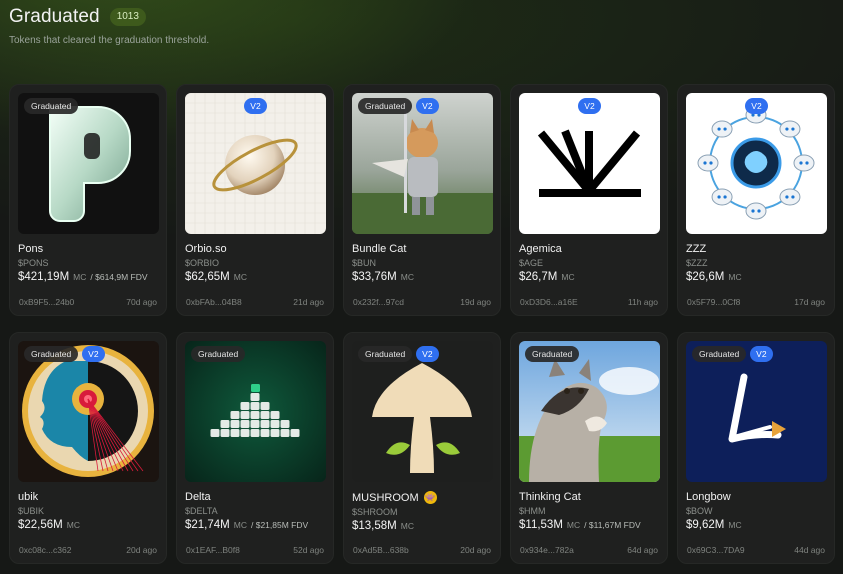 Image resolution: width=843 pixels, height=574 pixels. What do you see at coordinates (40, 525) in the screenshot?
I see `market-cap-value: $22,56M` at bounding box center [40, 525].